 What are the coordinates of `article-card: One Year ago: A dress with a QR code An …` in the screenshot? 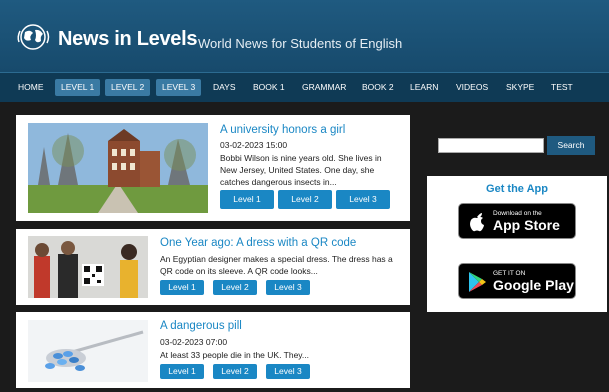 It's located at (213, 267).